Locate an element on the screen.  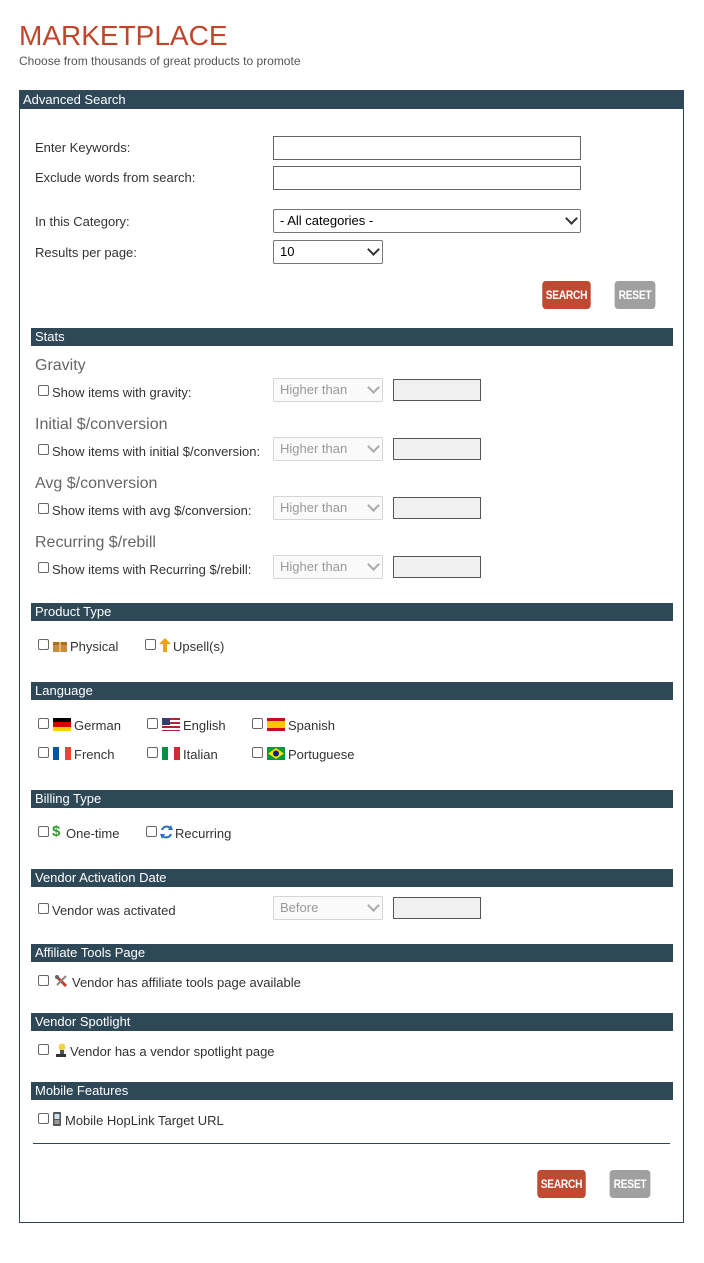
affiliate-tools-title: Affiliate Tools Page is located at coordinates (90, 952).